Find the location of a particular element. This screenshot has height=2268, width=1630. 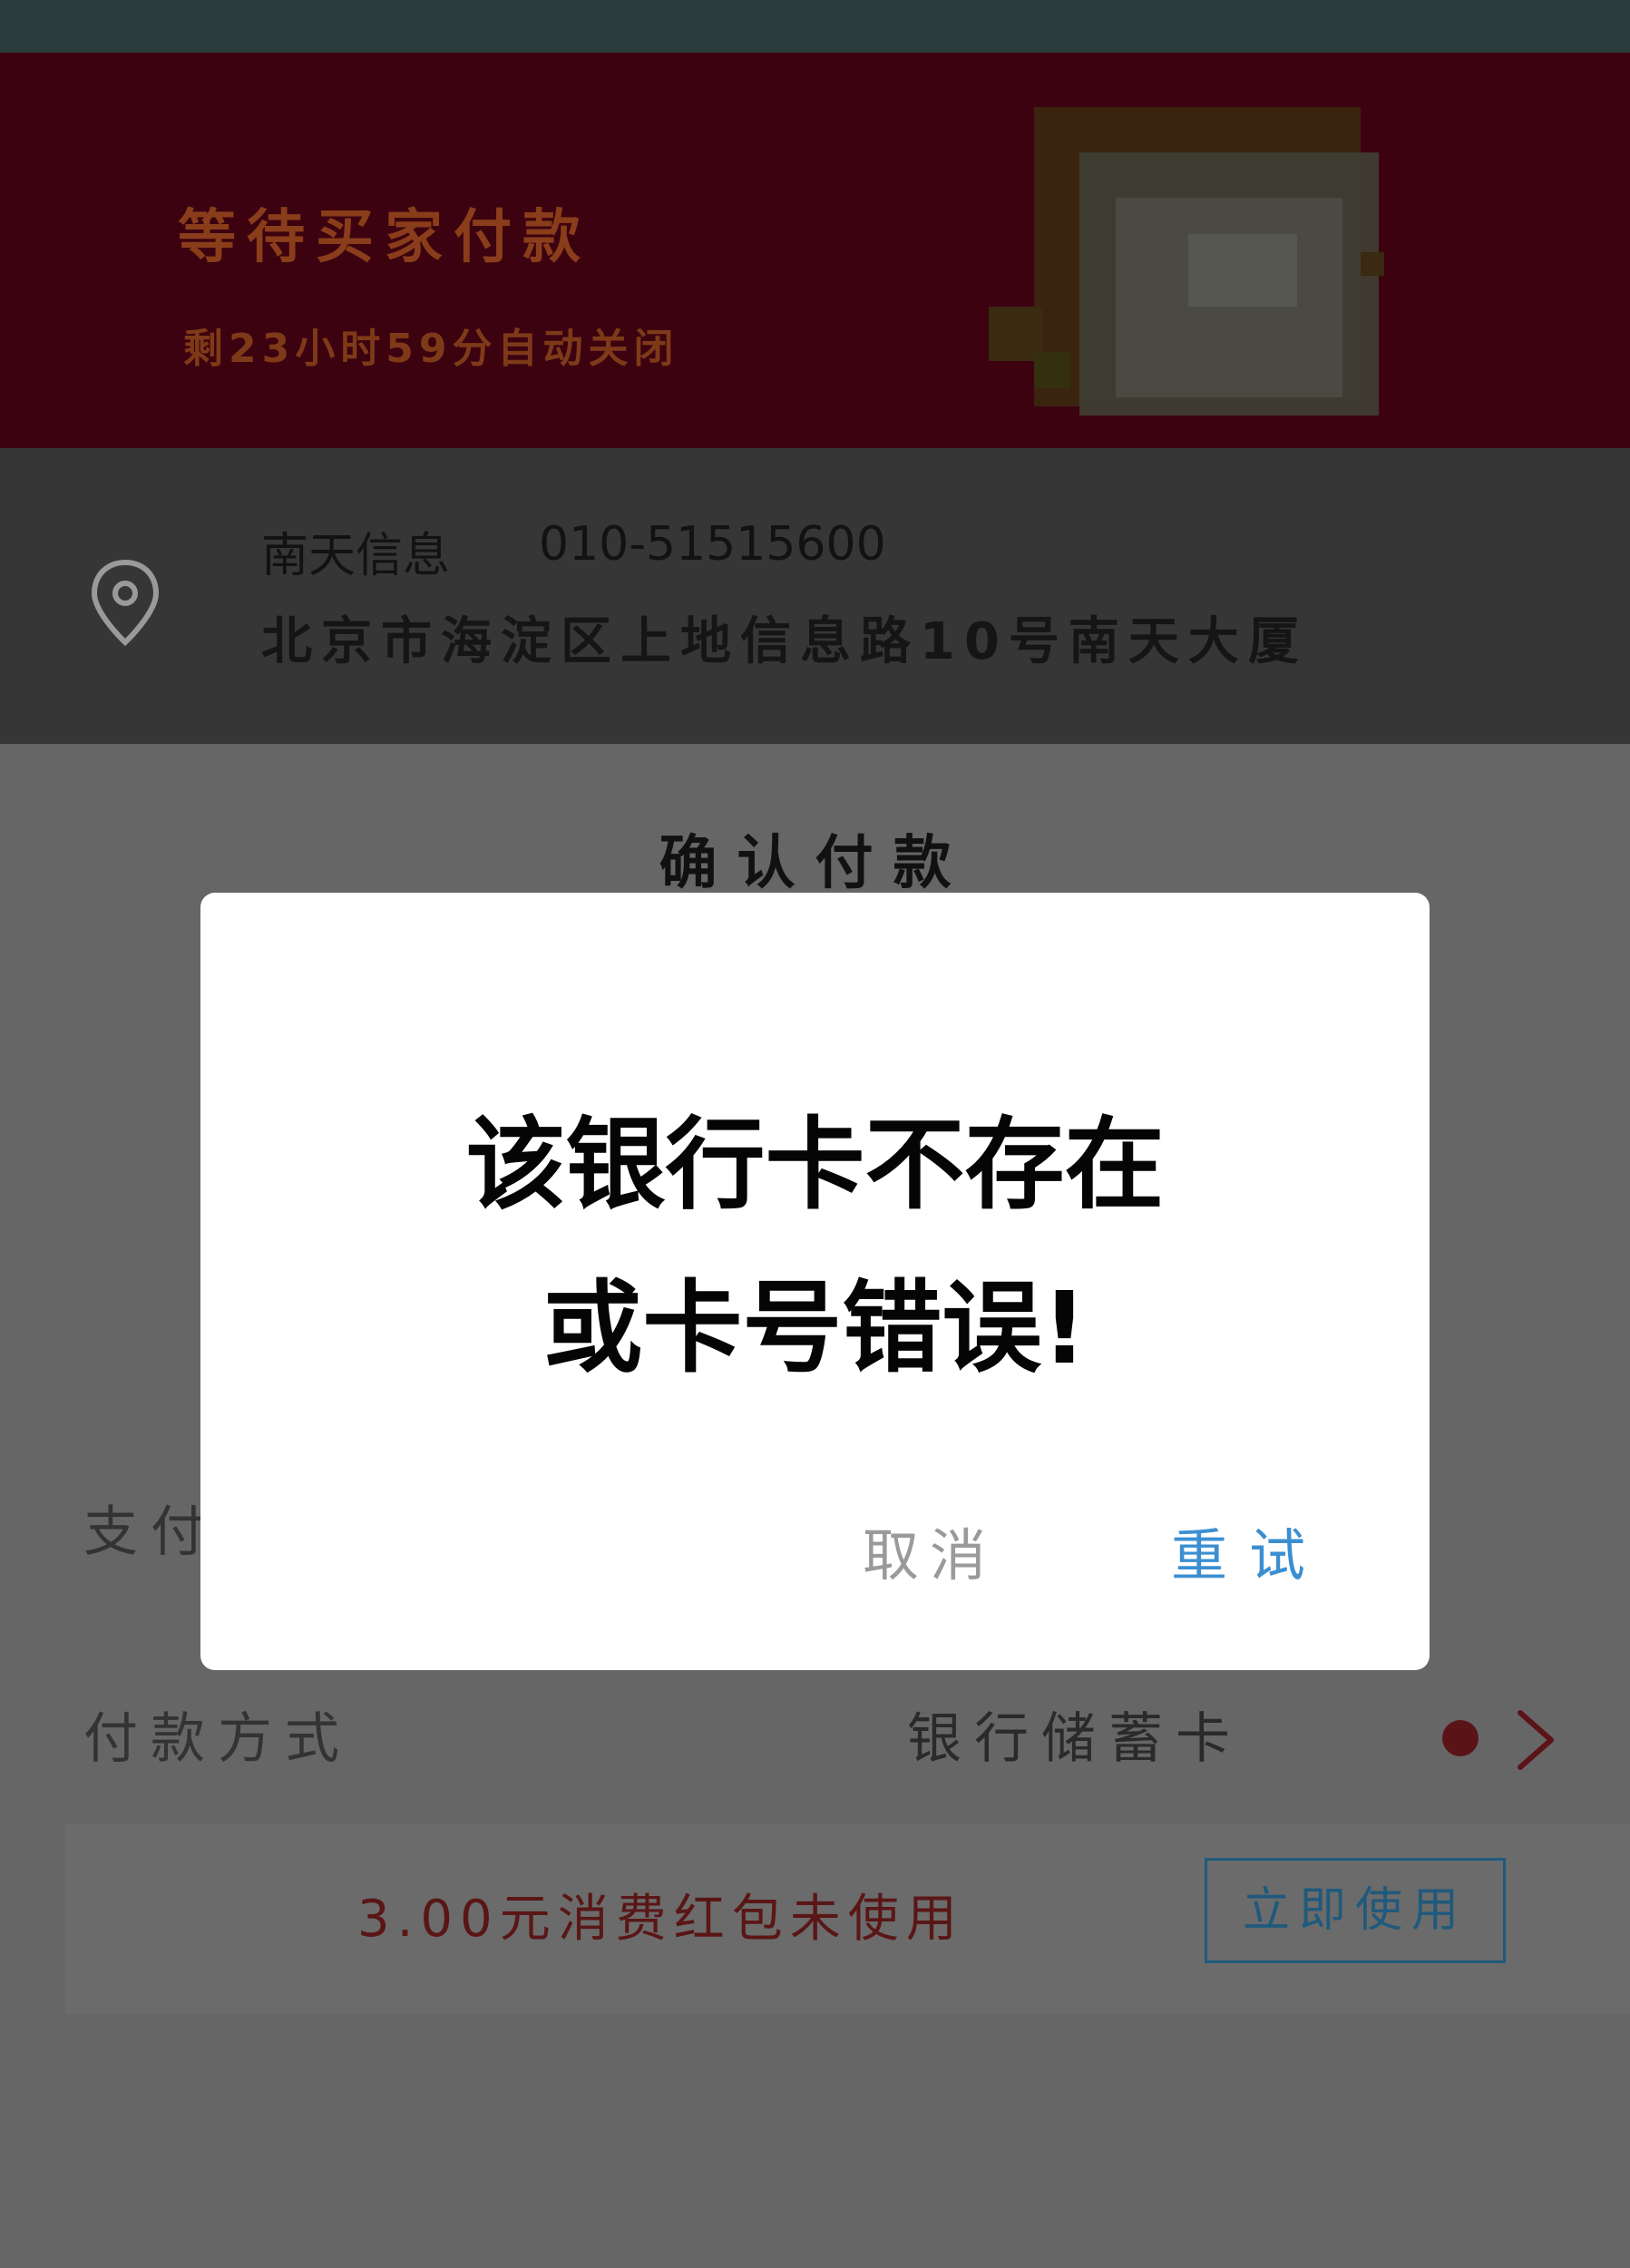

notification-dot is located at coordinates (1461, 1738).